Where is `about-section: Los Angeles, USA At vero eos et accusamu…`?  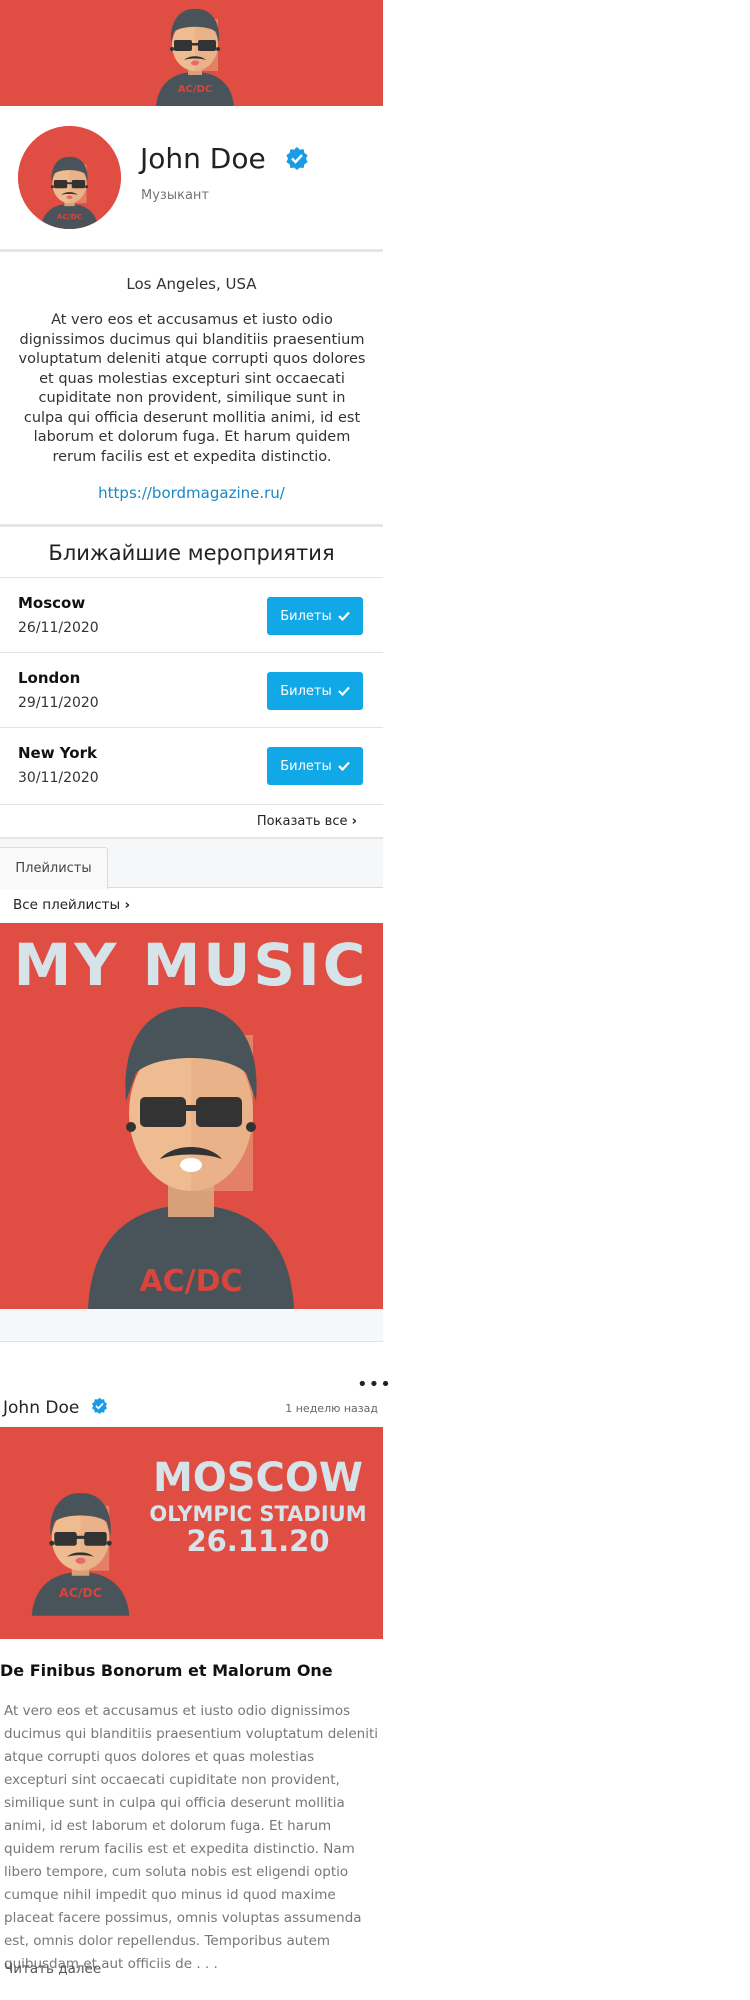
about-section: Los Angeles, USA At vero eos et accusamu… is located at coordinates (191, 389).